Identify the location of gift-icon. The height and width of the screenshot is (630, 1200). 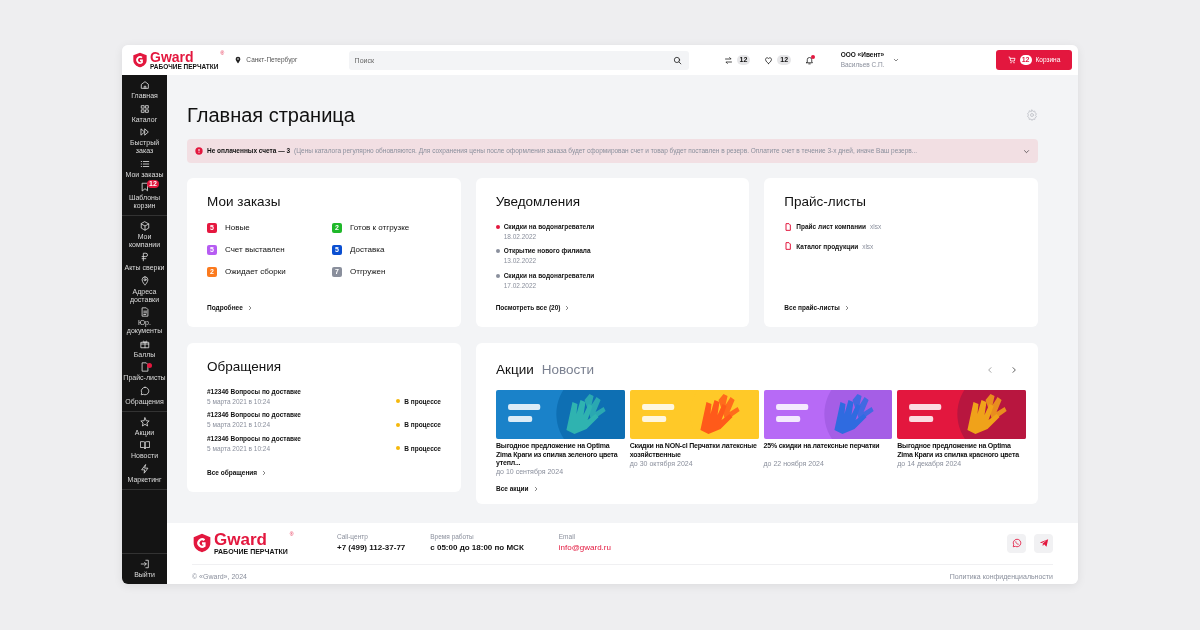
(144, 343).